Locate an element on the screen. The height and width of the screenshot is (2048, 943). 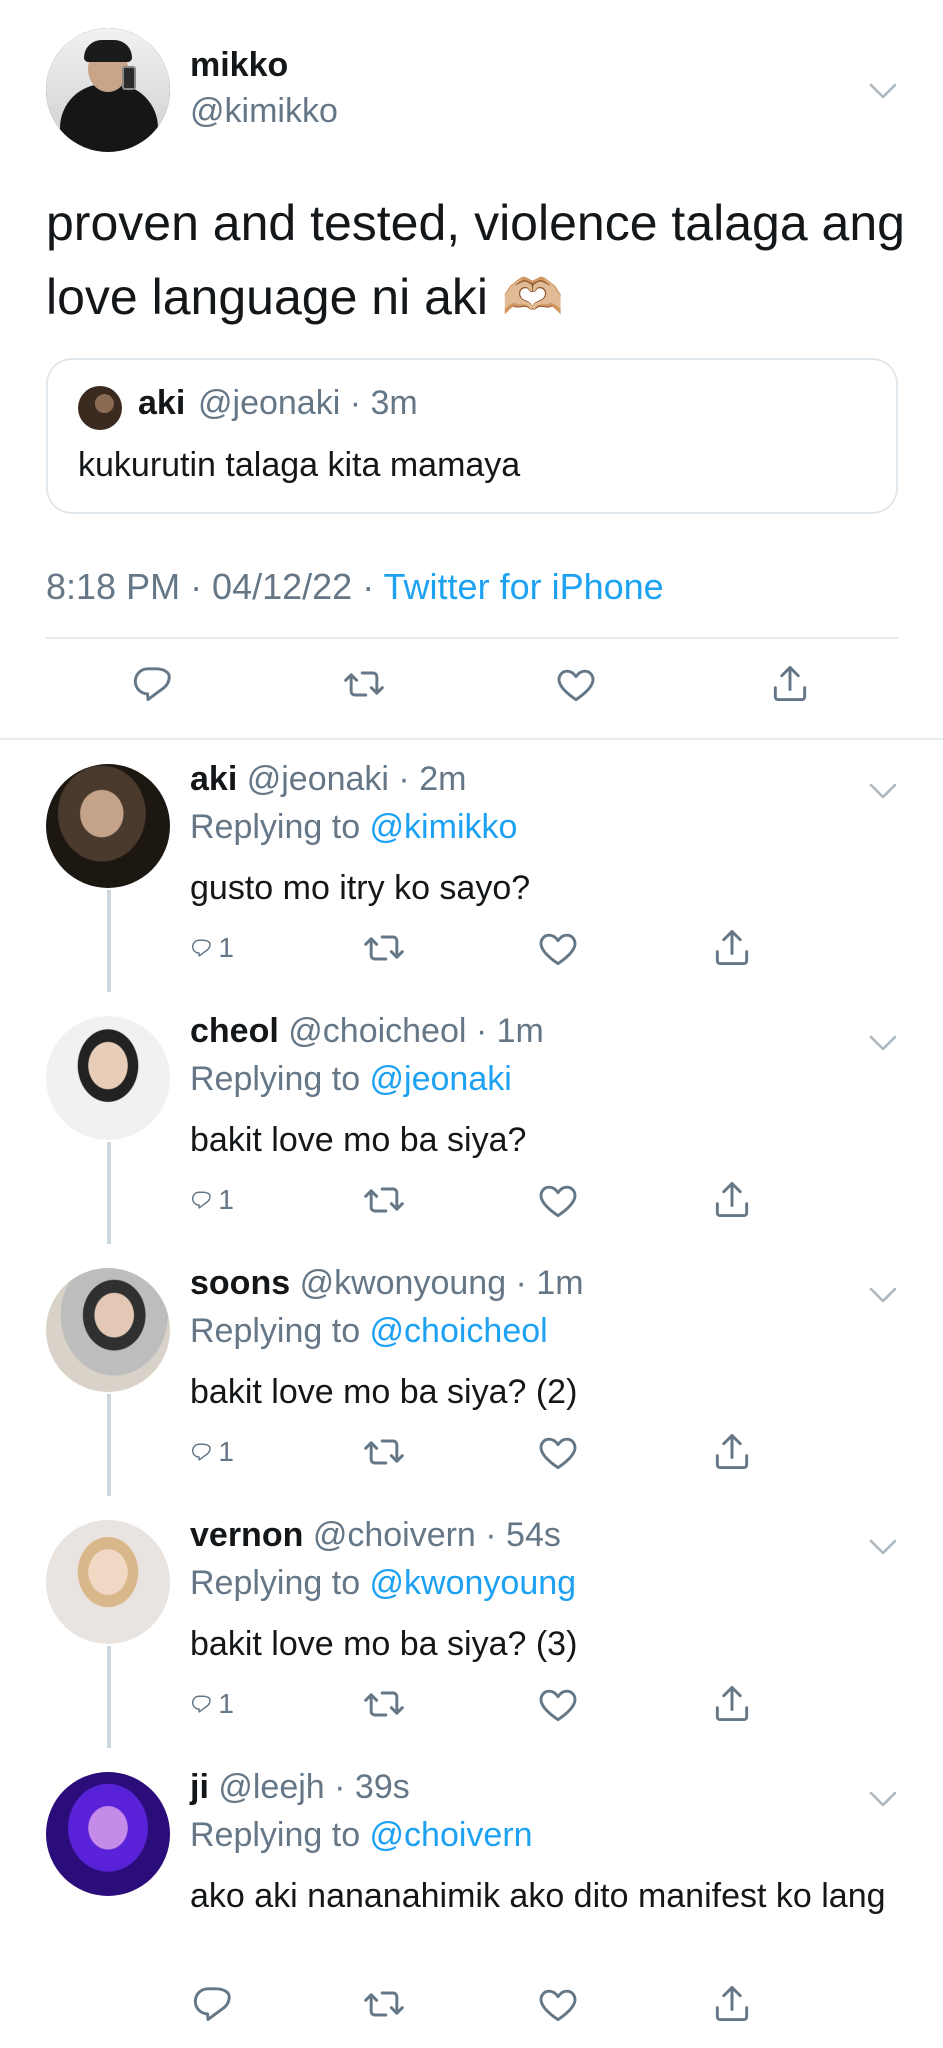
replying-to-link: @kwonyoung is located at coordinates (473, 1583).